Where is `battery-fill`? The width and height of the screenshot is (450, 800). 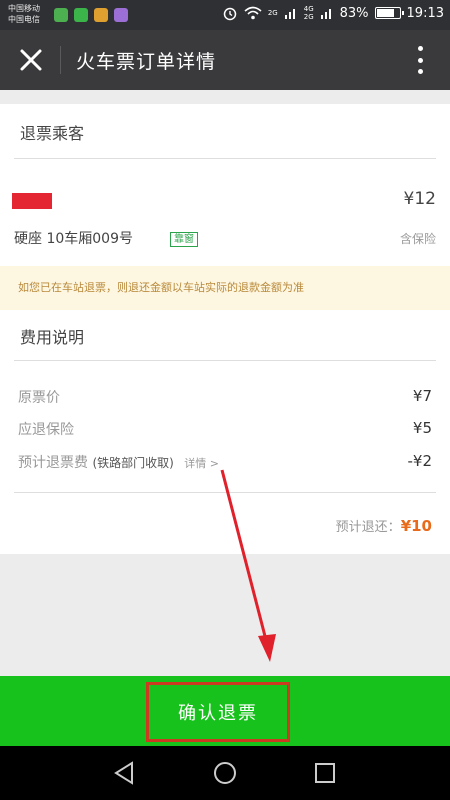 battery-fill is located at coordinates (385, 13).